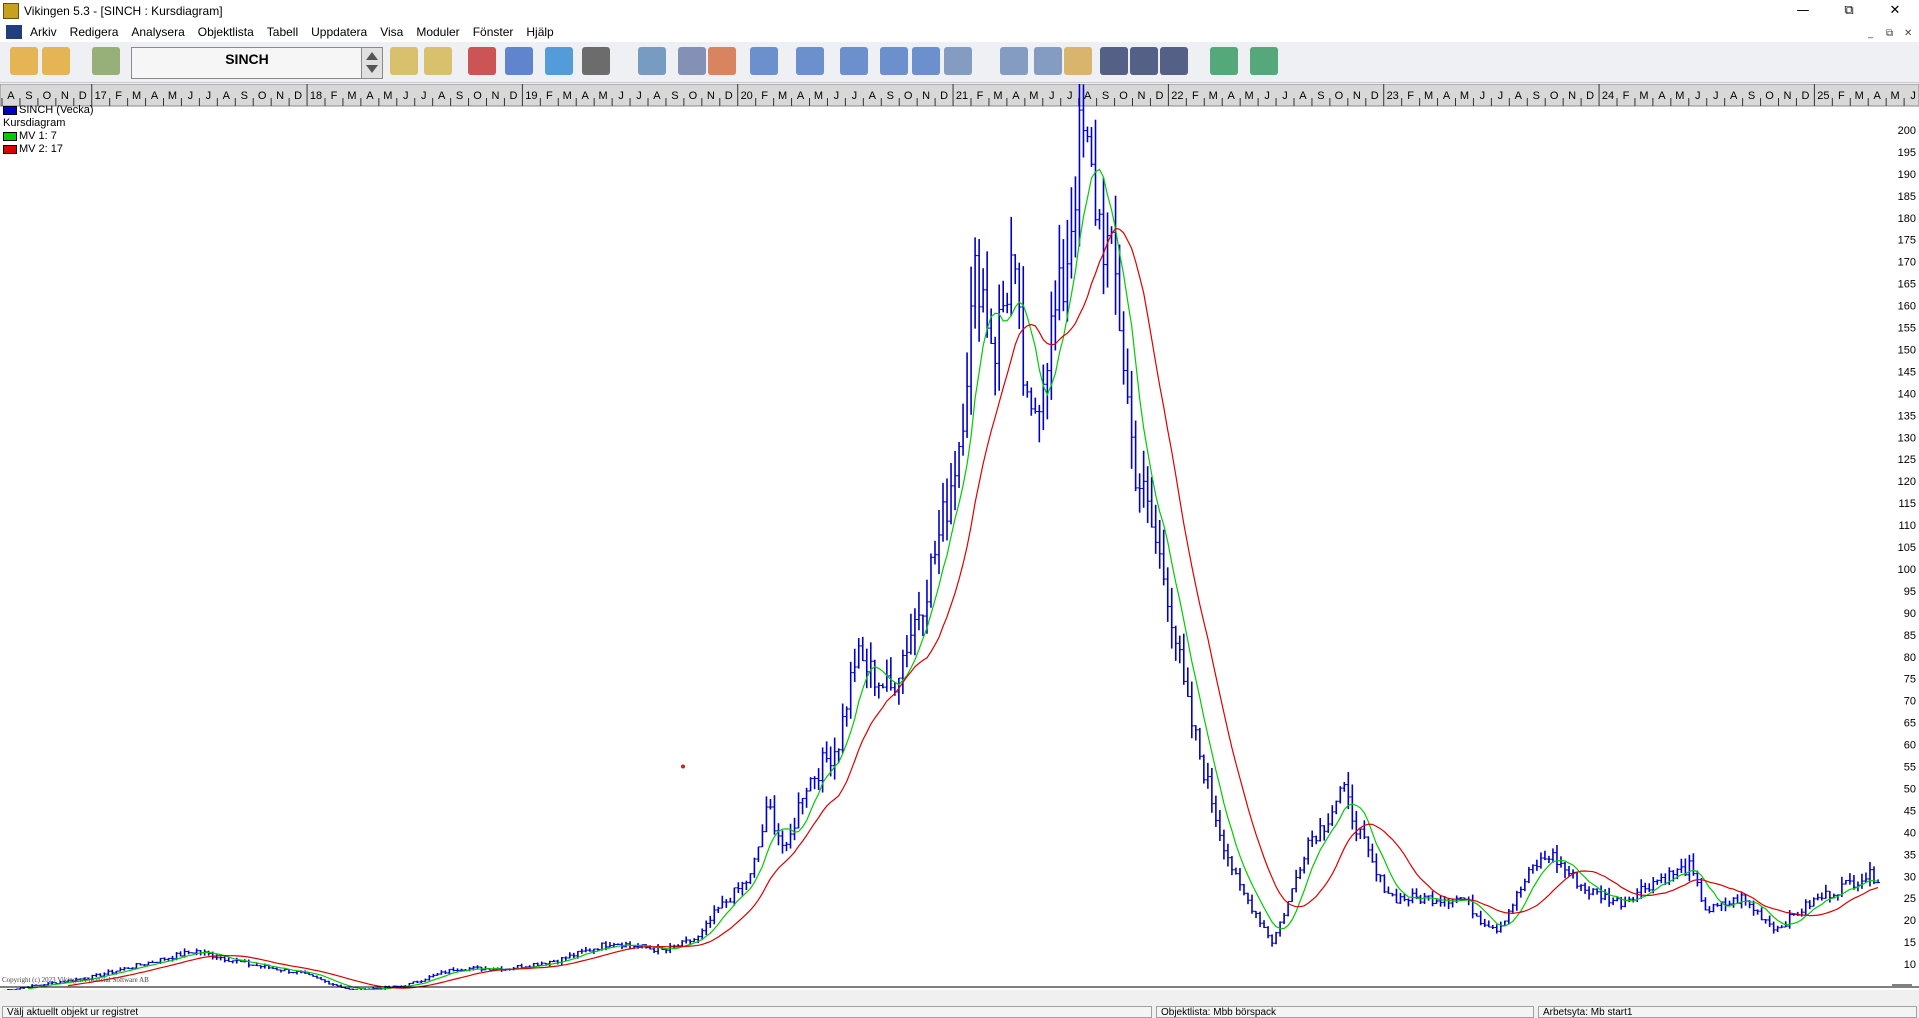  Describe the element at coordinates (1907, 153) in the screenshot. I see `y-tick-label: 195` at that location.